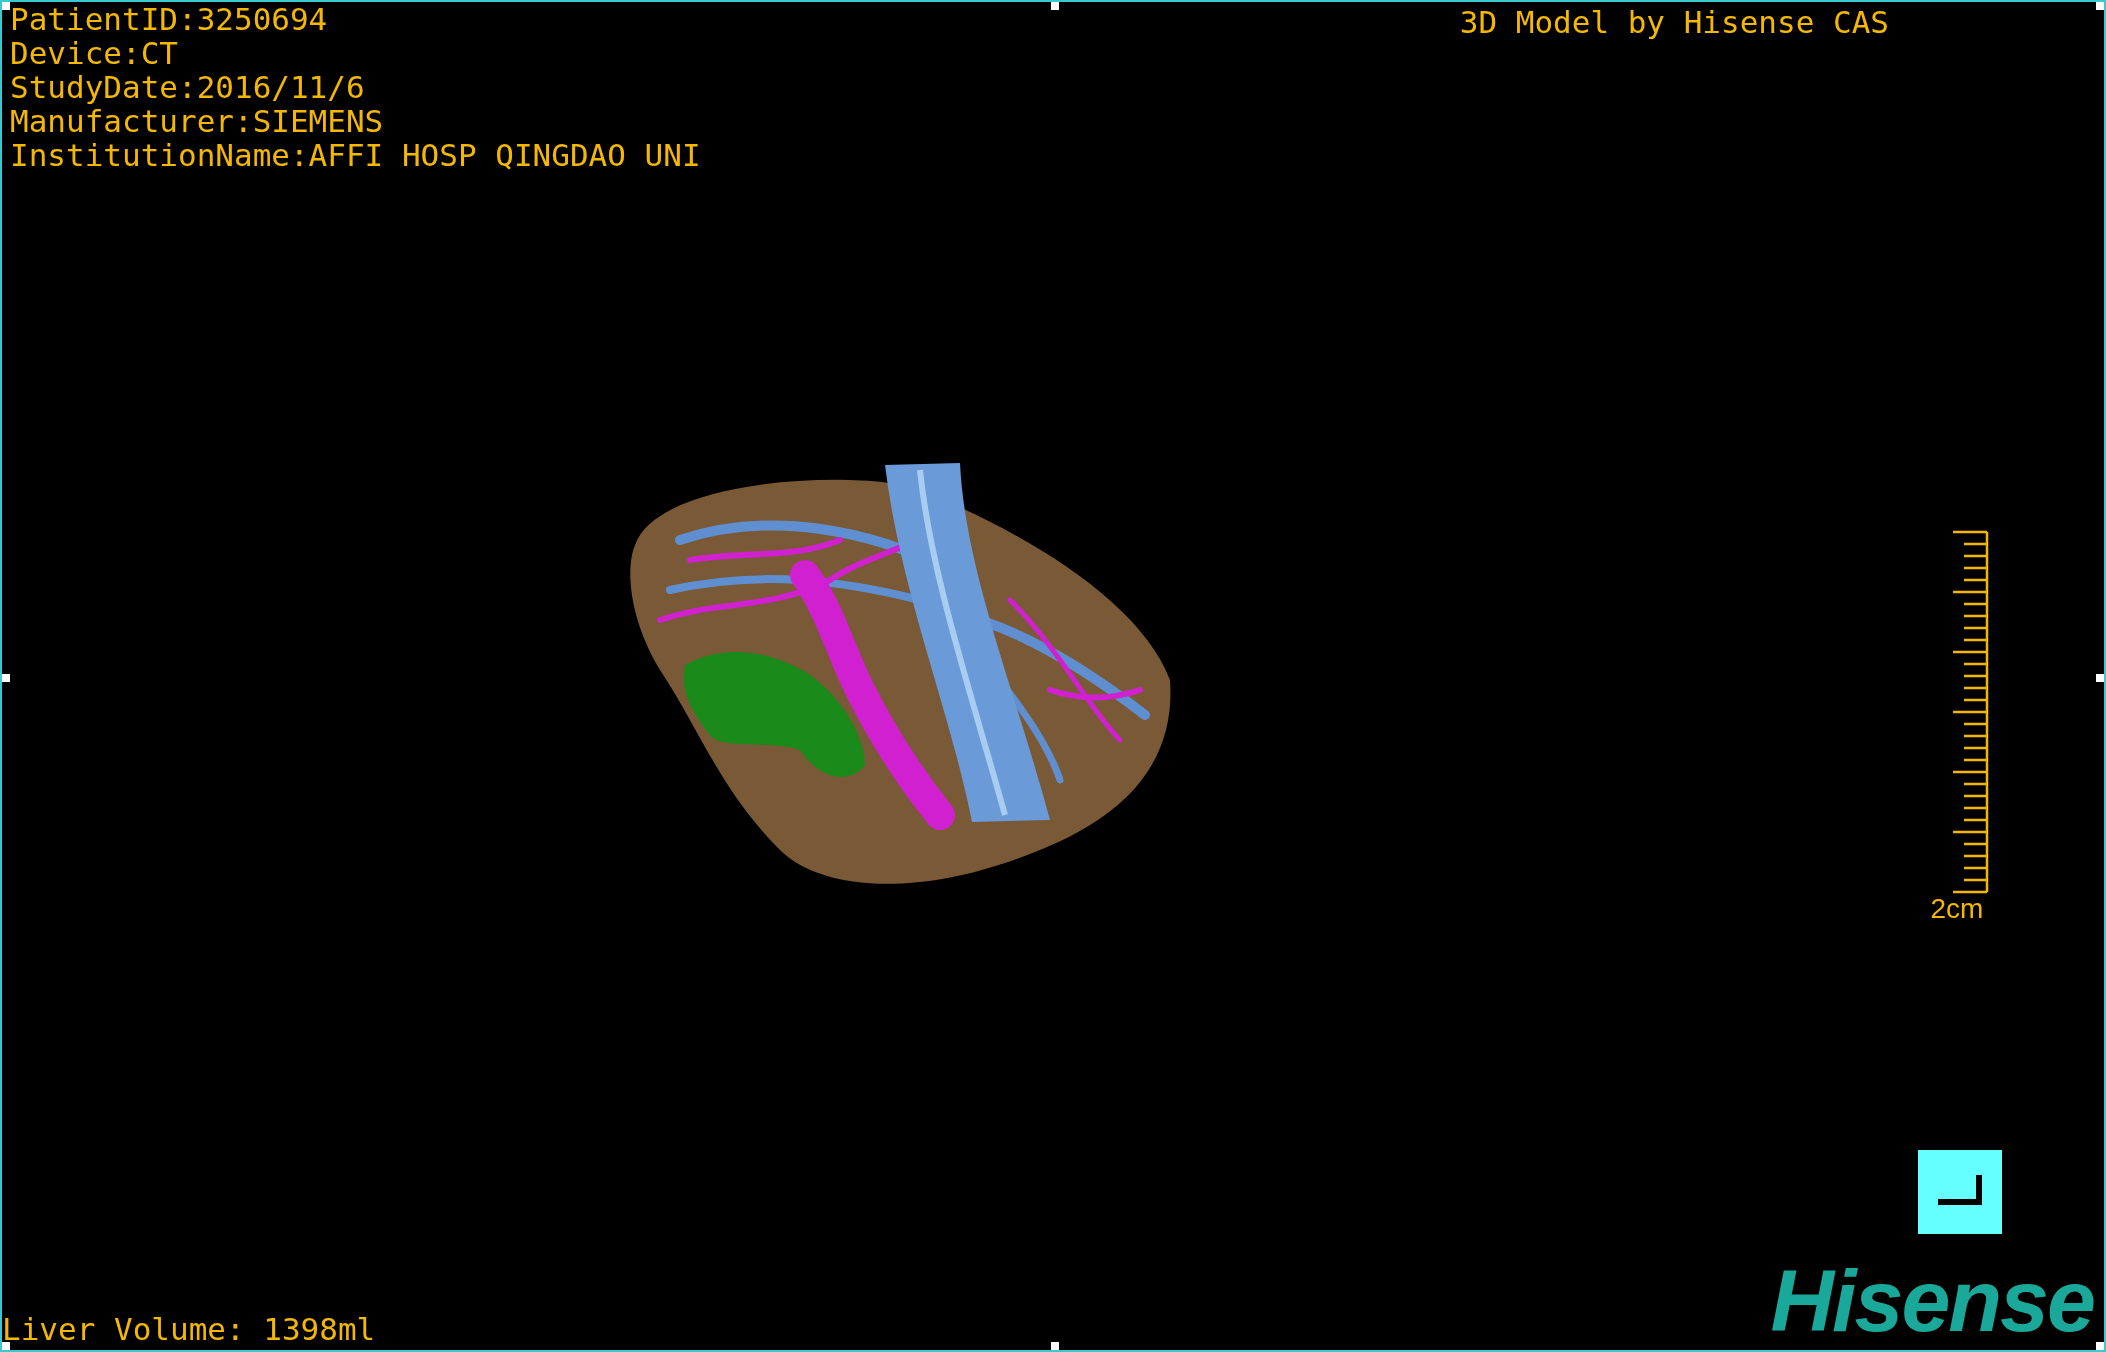 The image size is (2106, 1352). What do you see at coordinates (1957, 909) in the screenshot?
I see `scale-label: 2cm` at bounding box center [1957, 909].